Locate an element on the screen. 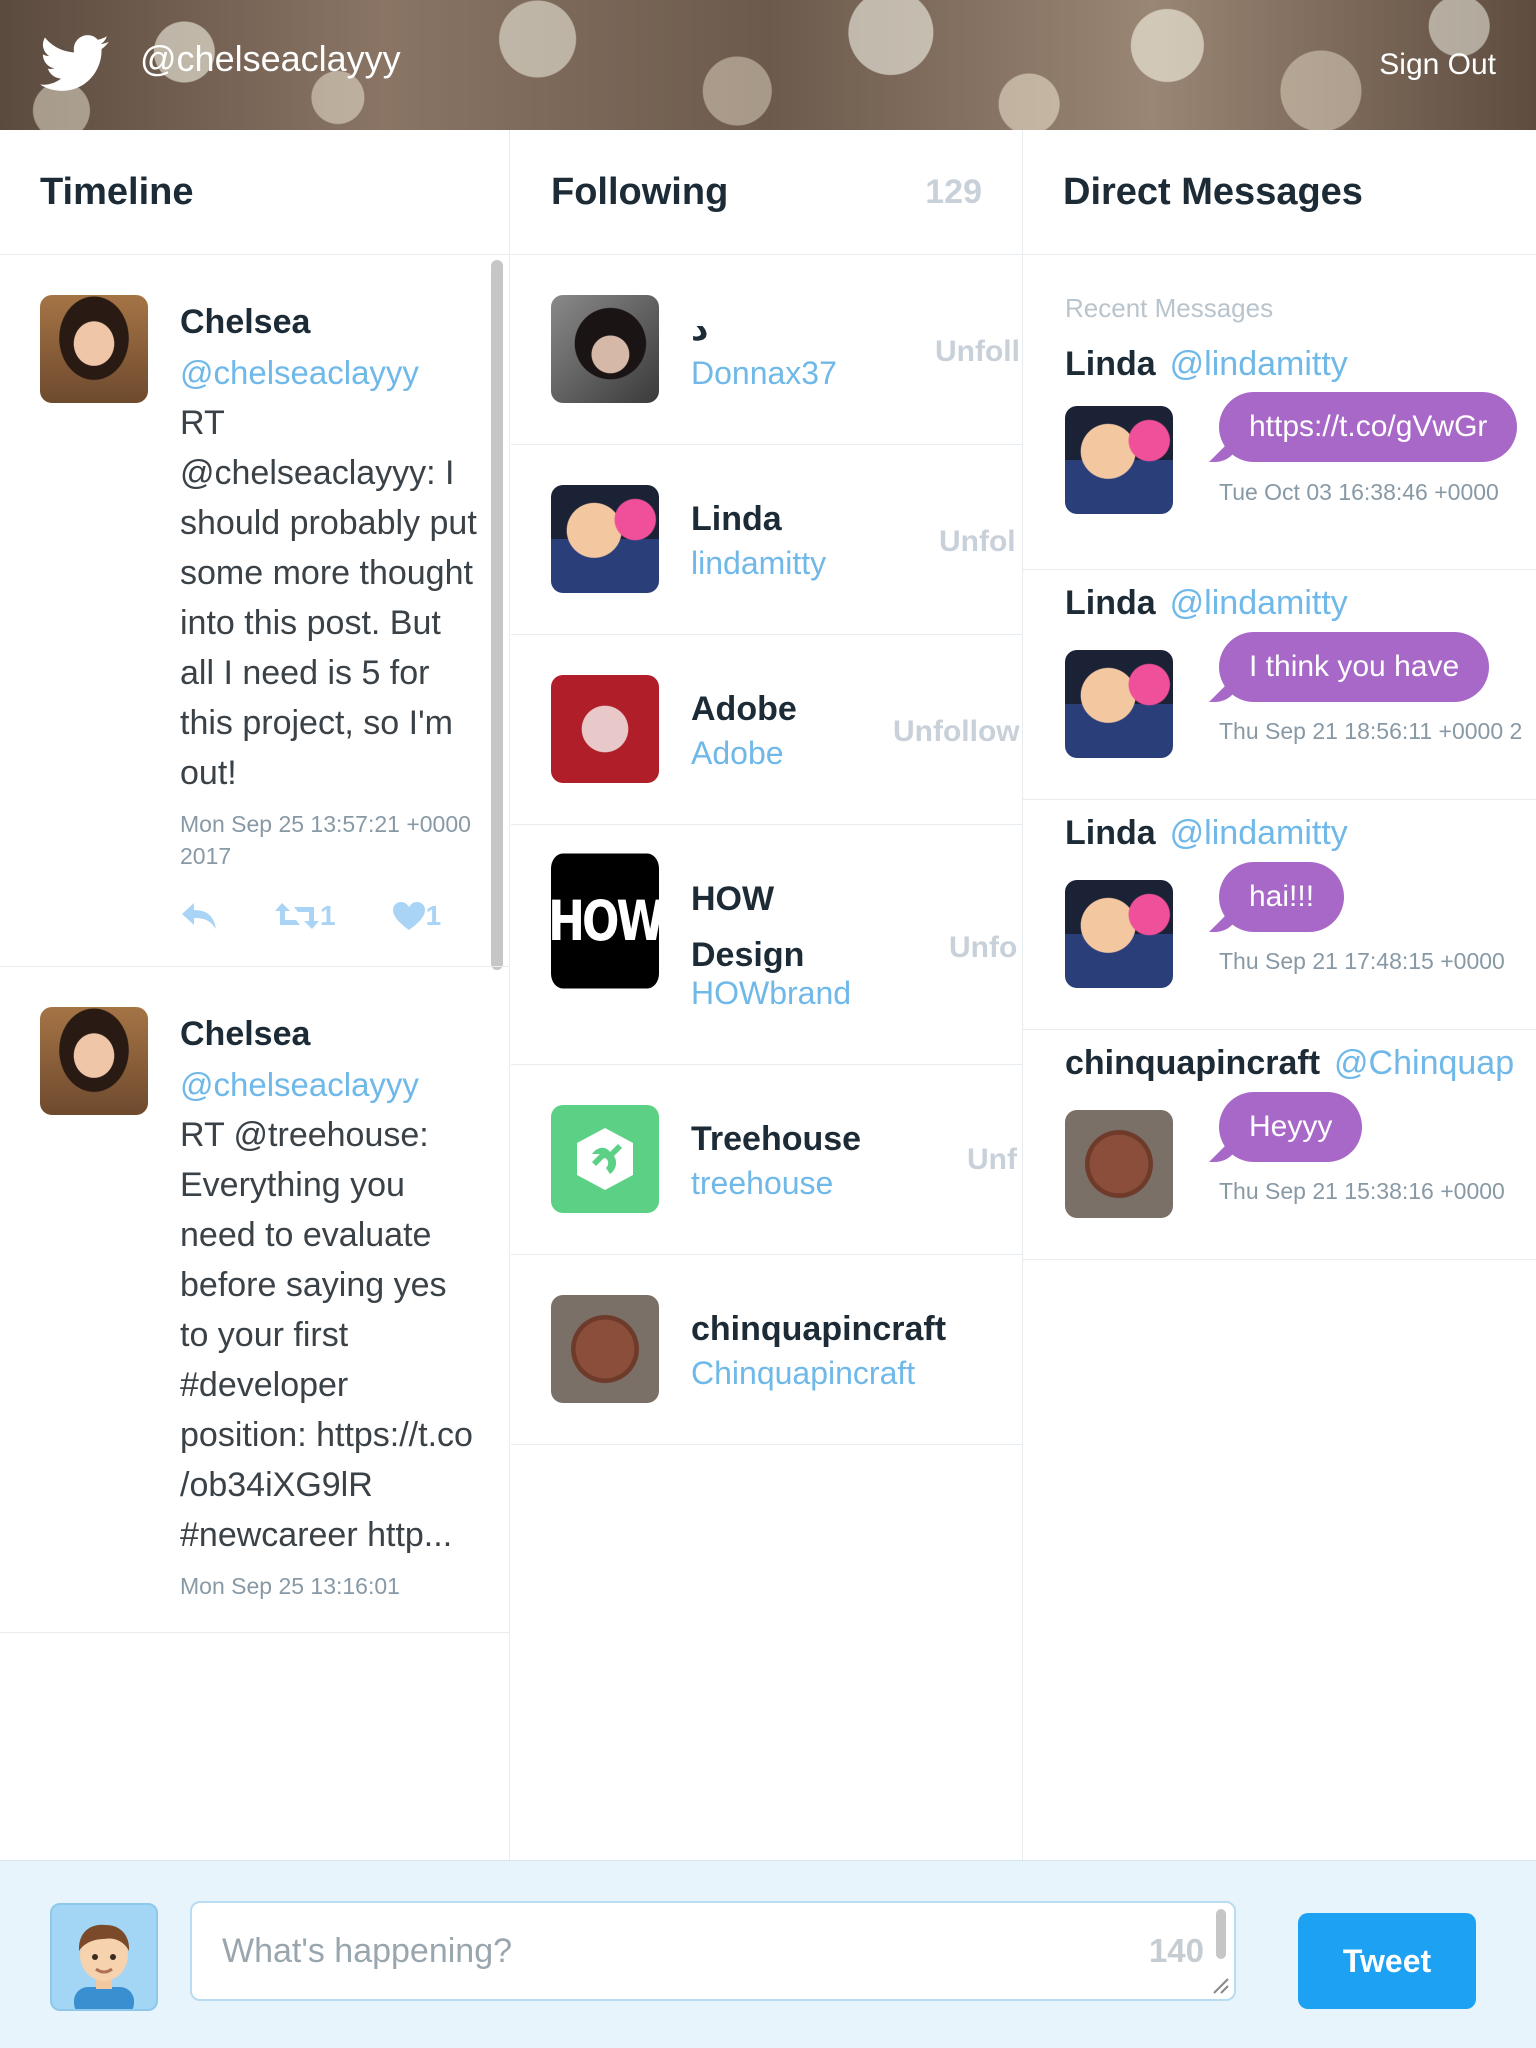 Image resolution: width=1536 pixels, height=2048 pixels. dm-sender-handle: @Chinquap is located at coordinates (1424, 1063).